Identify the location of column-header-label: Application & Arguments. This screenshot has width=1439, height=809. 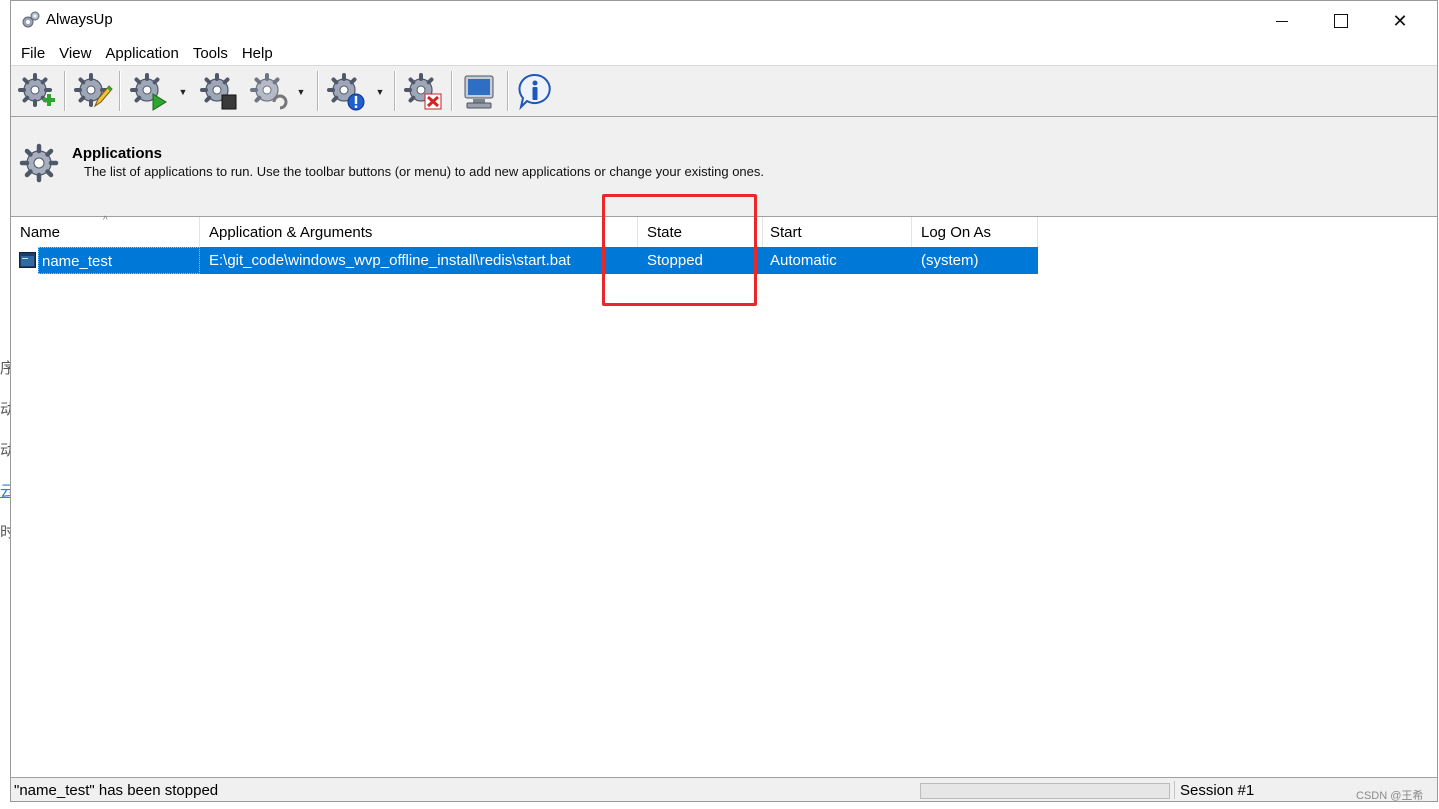
(291, 232).